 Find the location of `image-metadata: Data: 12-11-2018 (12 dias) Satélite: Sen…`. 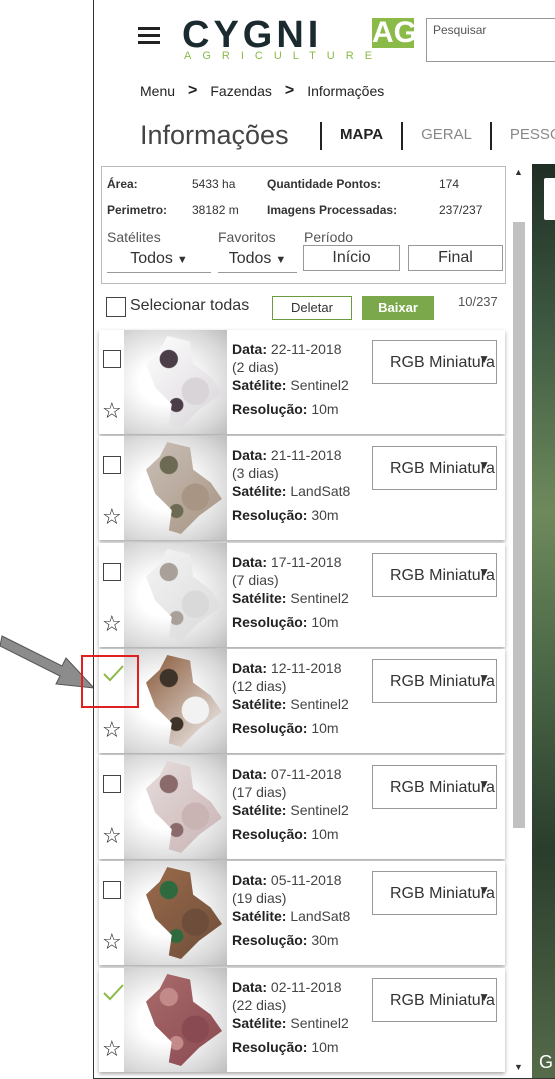

image-metadata: Data: 12-11-2018 (12 dias) Satélite: Sen… is located at coordinates (290, 698).